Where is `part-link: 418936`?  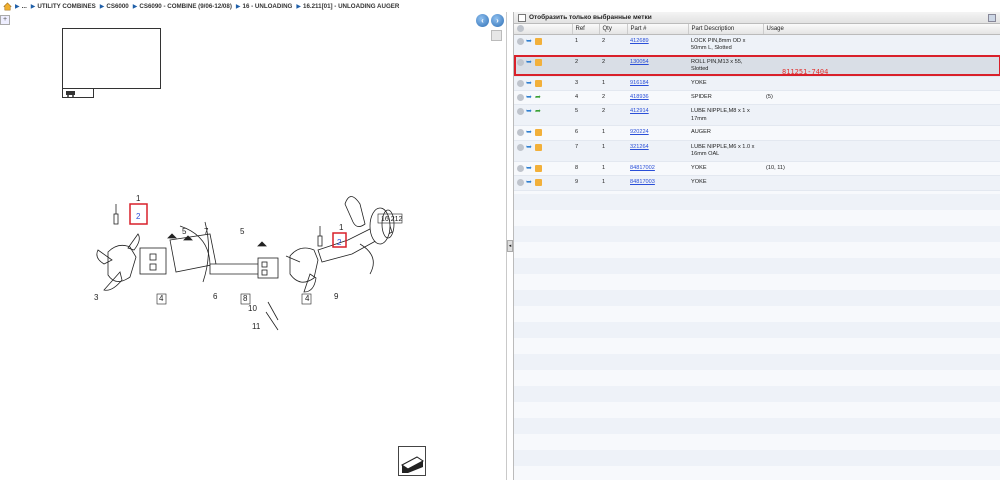 part-link: 418936 is located at coordinates (639, 97).